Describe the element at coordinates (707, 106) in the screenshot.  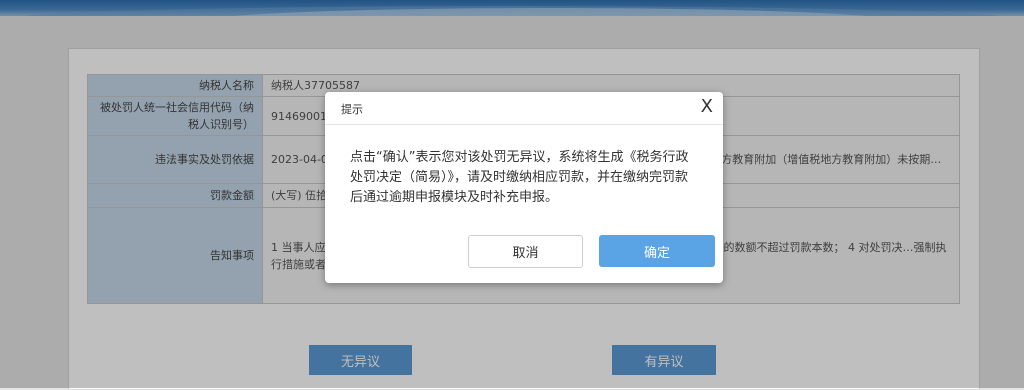
I see `close-icon: X` at that location.